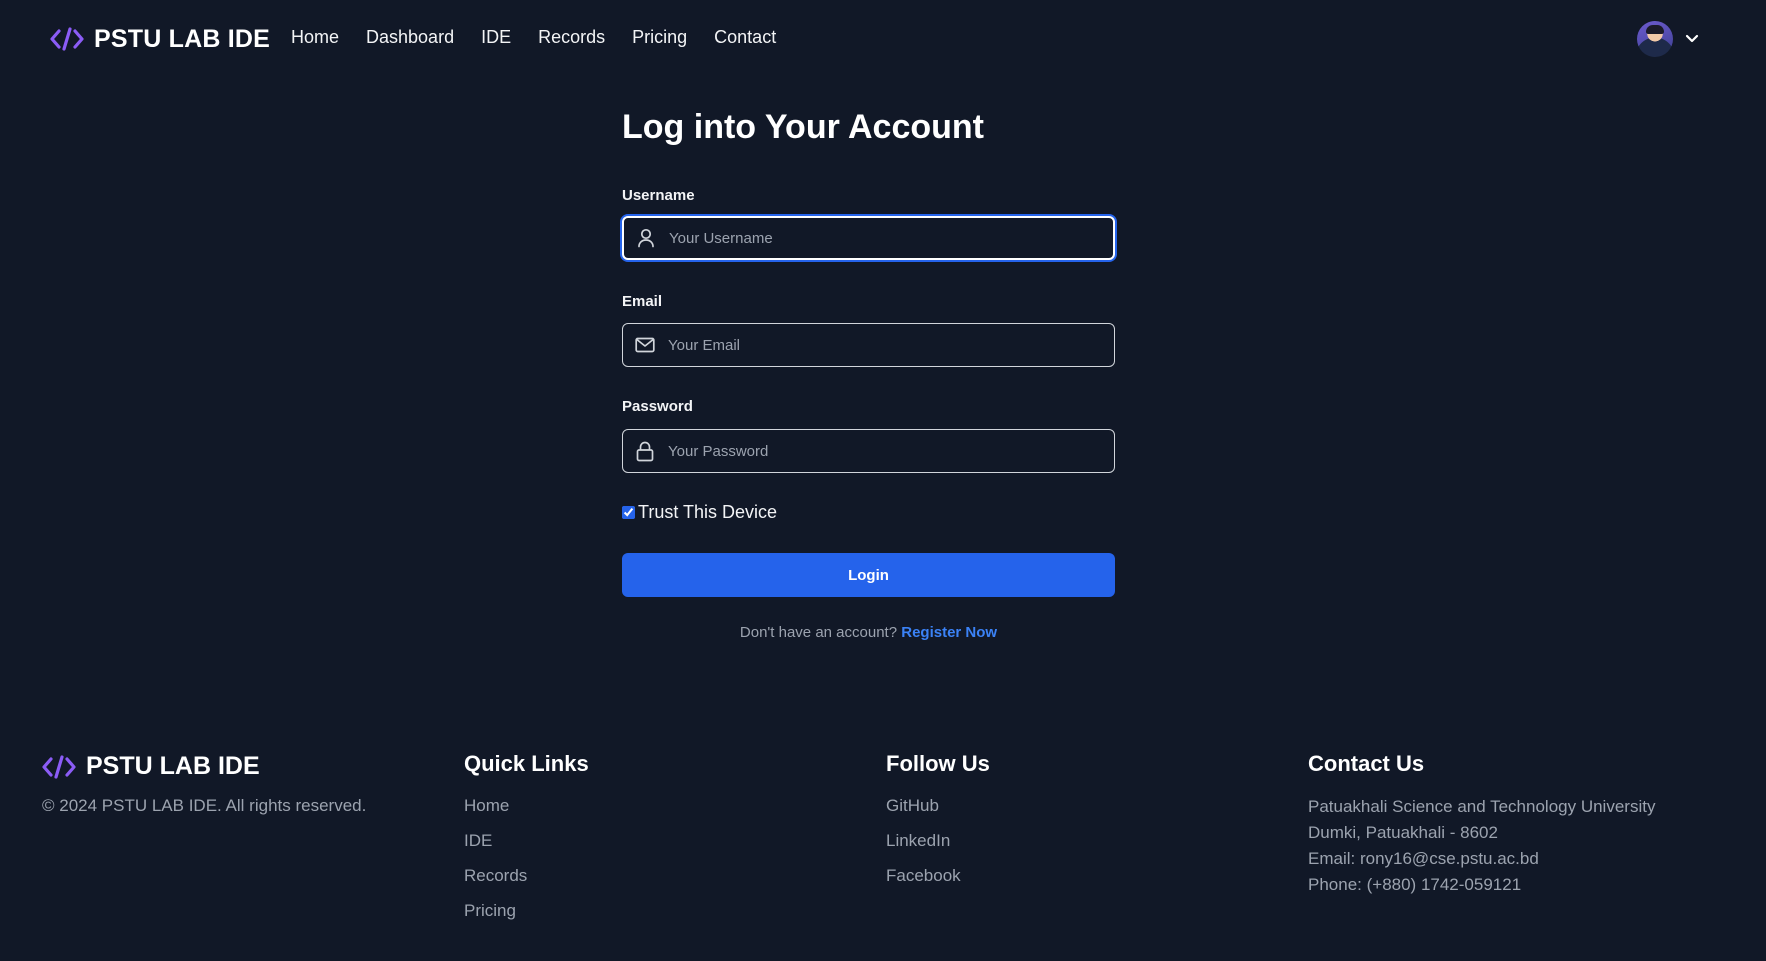 This screenshot has width=1766, height=961. What do you see at coordinates (803, 127) in the screenshot?
I see `page-title: Log into Your Account` at bounding box center [803, 127].